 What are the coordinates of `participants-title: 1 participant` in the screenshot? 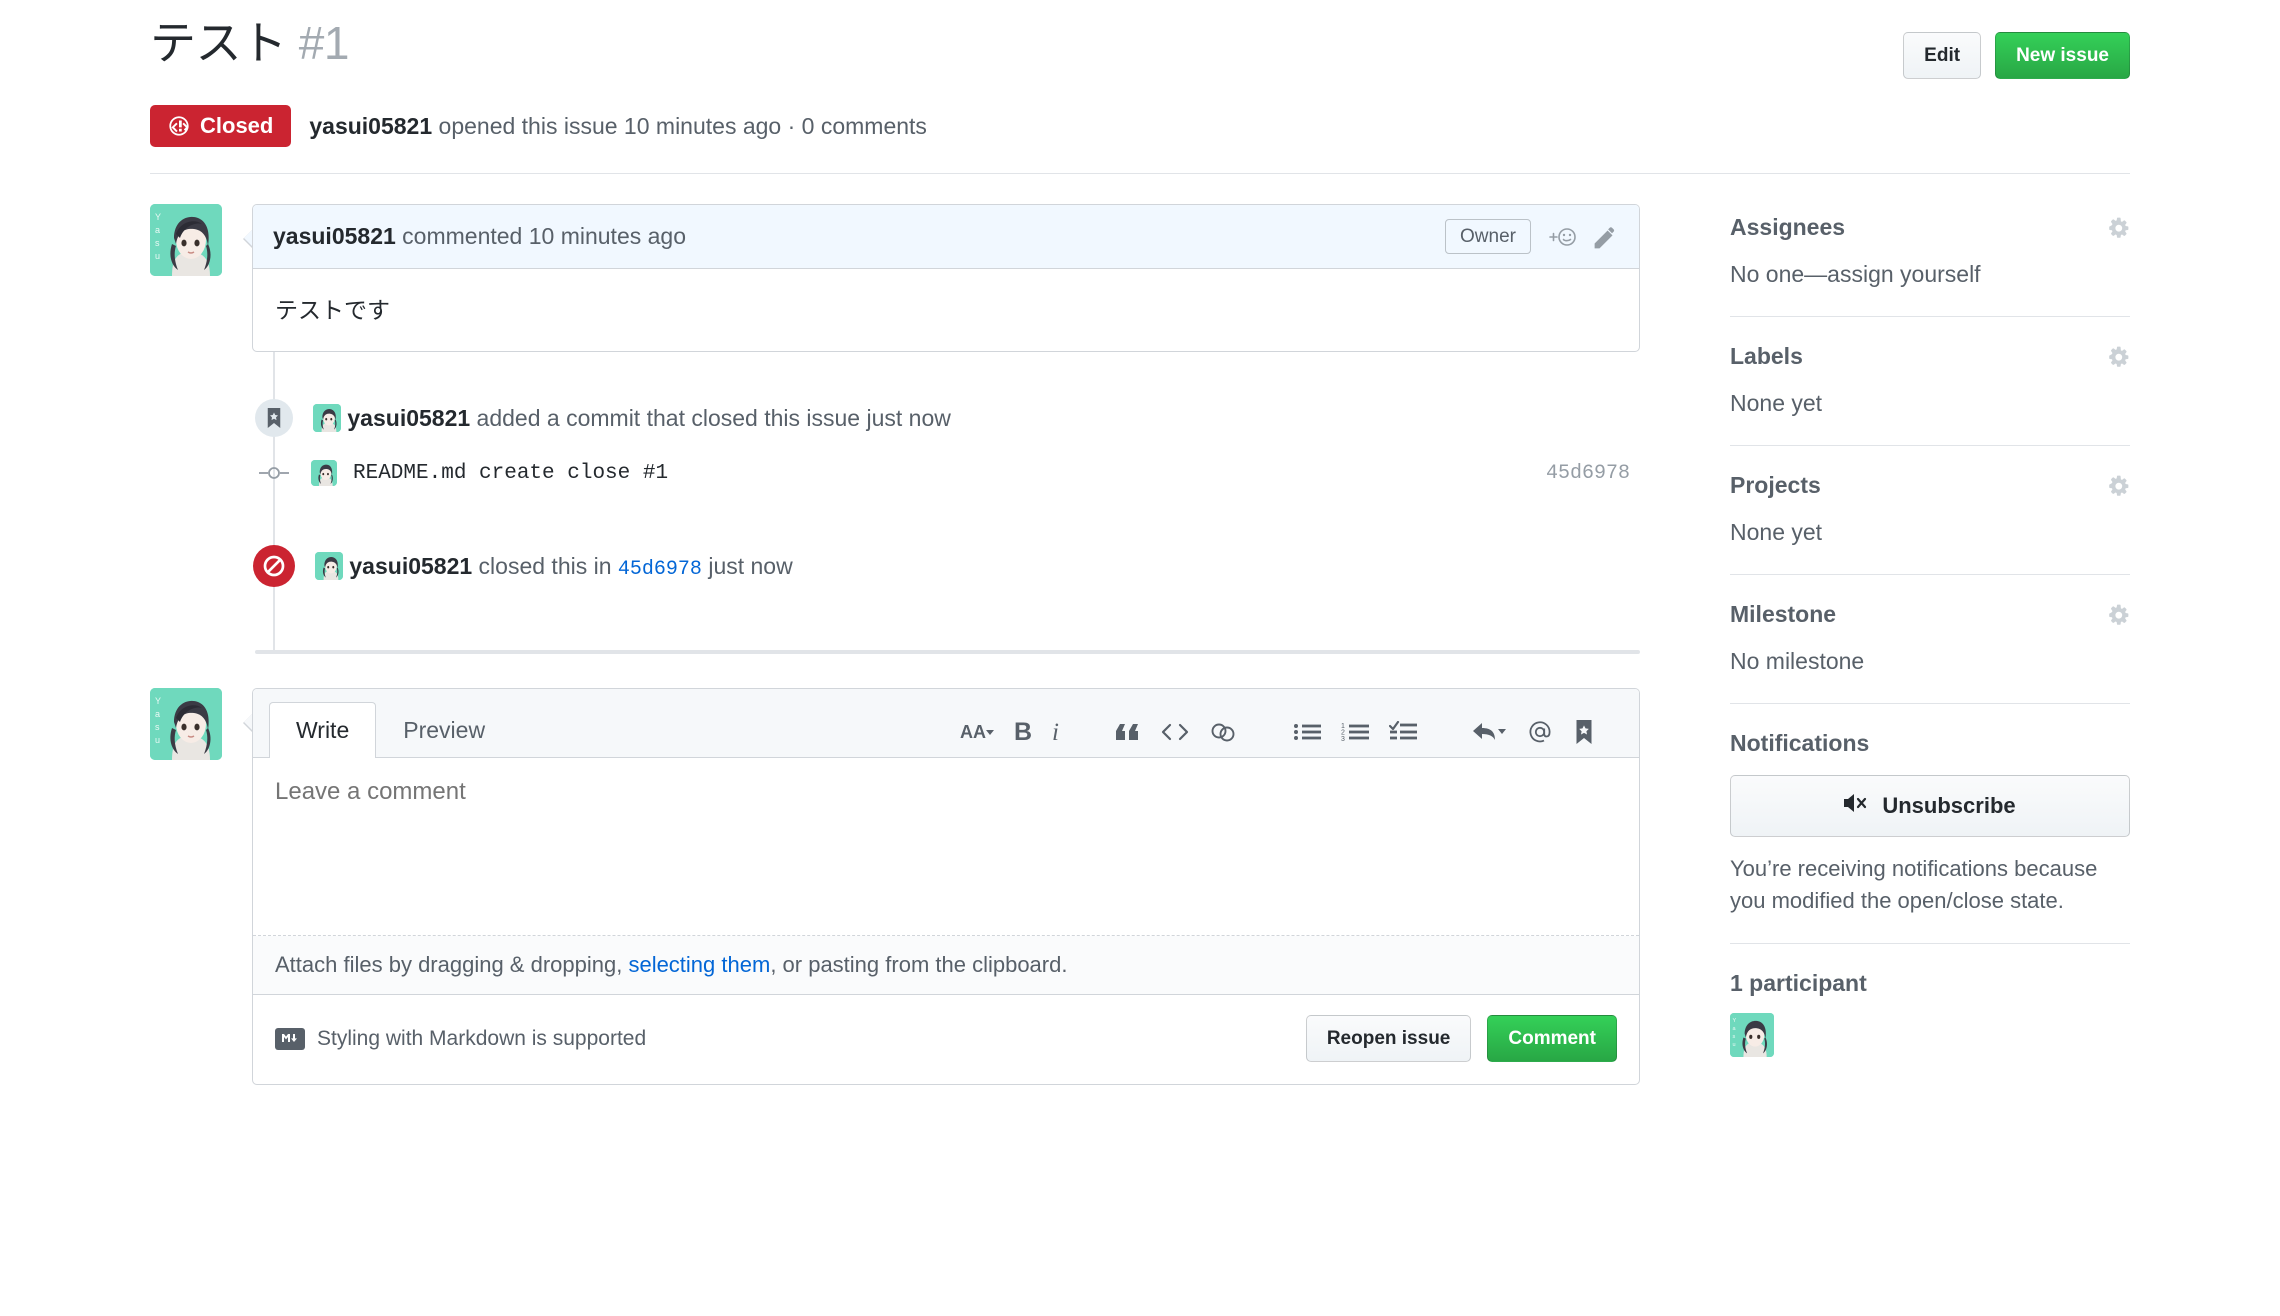 It's located at (1798, 982).